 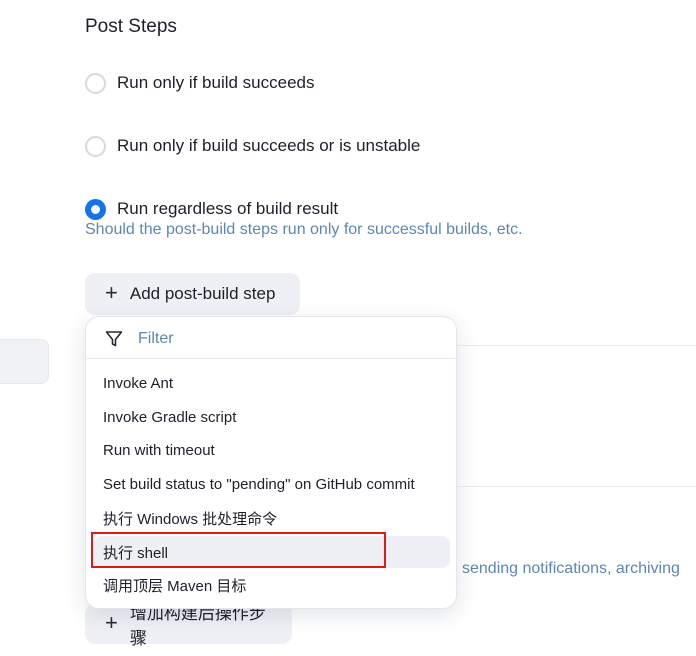 What do you see at coordinates (571, 568) in the screenshot?
I see `post-build-actions-help-text: sending notifications, archiving` at bounding box center [571, 568].